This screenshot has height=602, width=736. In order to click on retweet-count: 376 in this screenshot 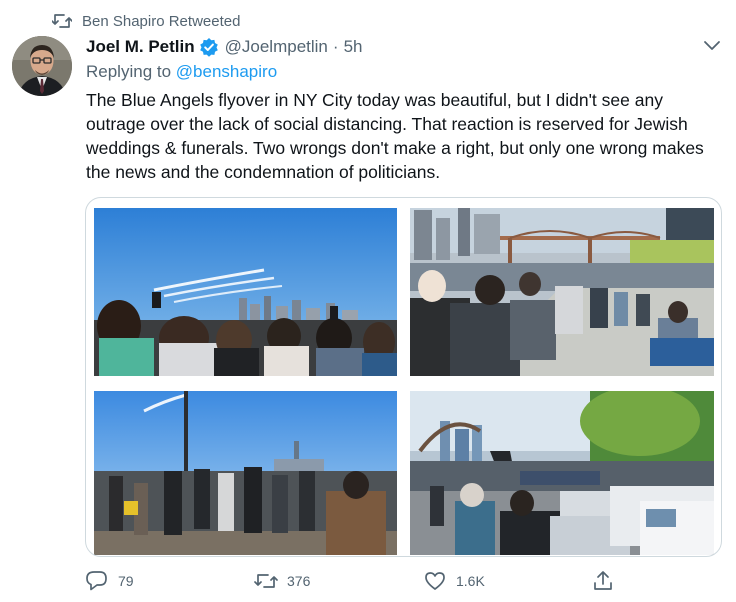, I will do `click(299, 581)`.